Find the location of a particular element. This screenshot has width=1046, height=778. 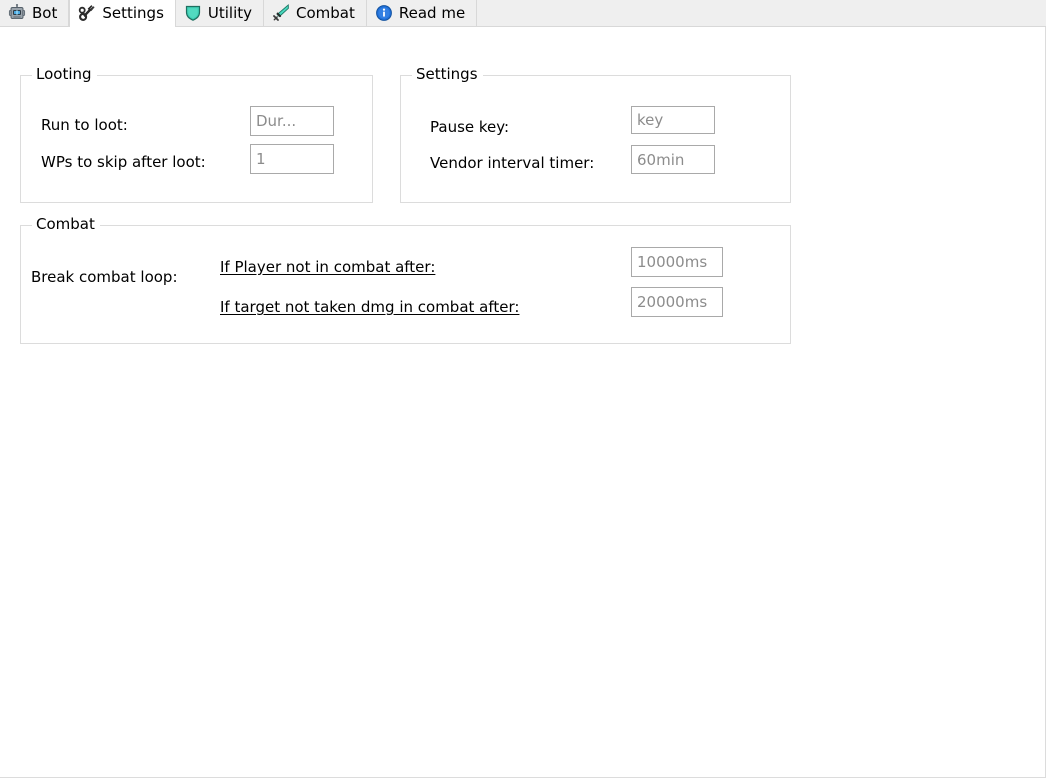

tab-utility: Utility is located at coordinates (220, 13).